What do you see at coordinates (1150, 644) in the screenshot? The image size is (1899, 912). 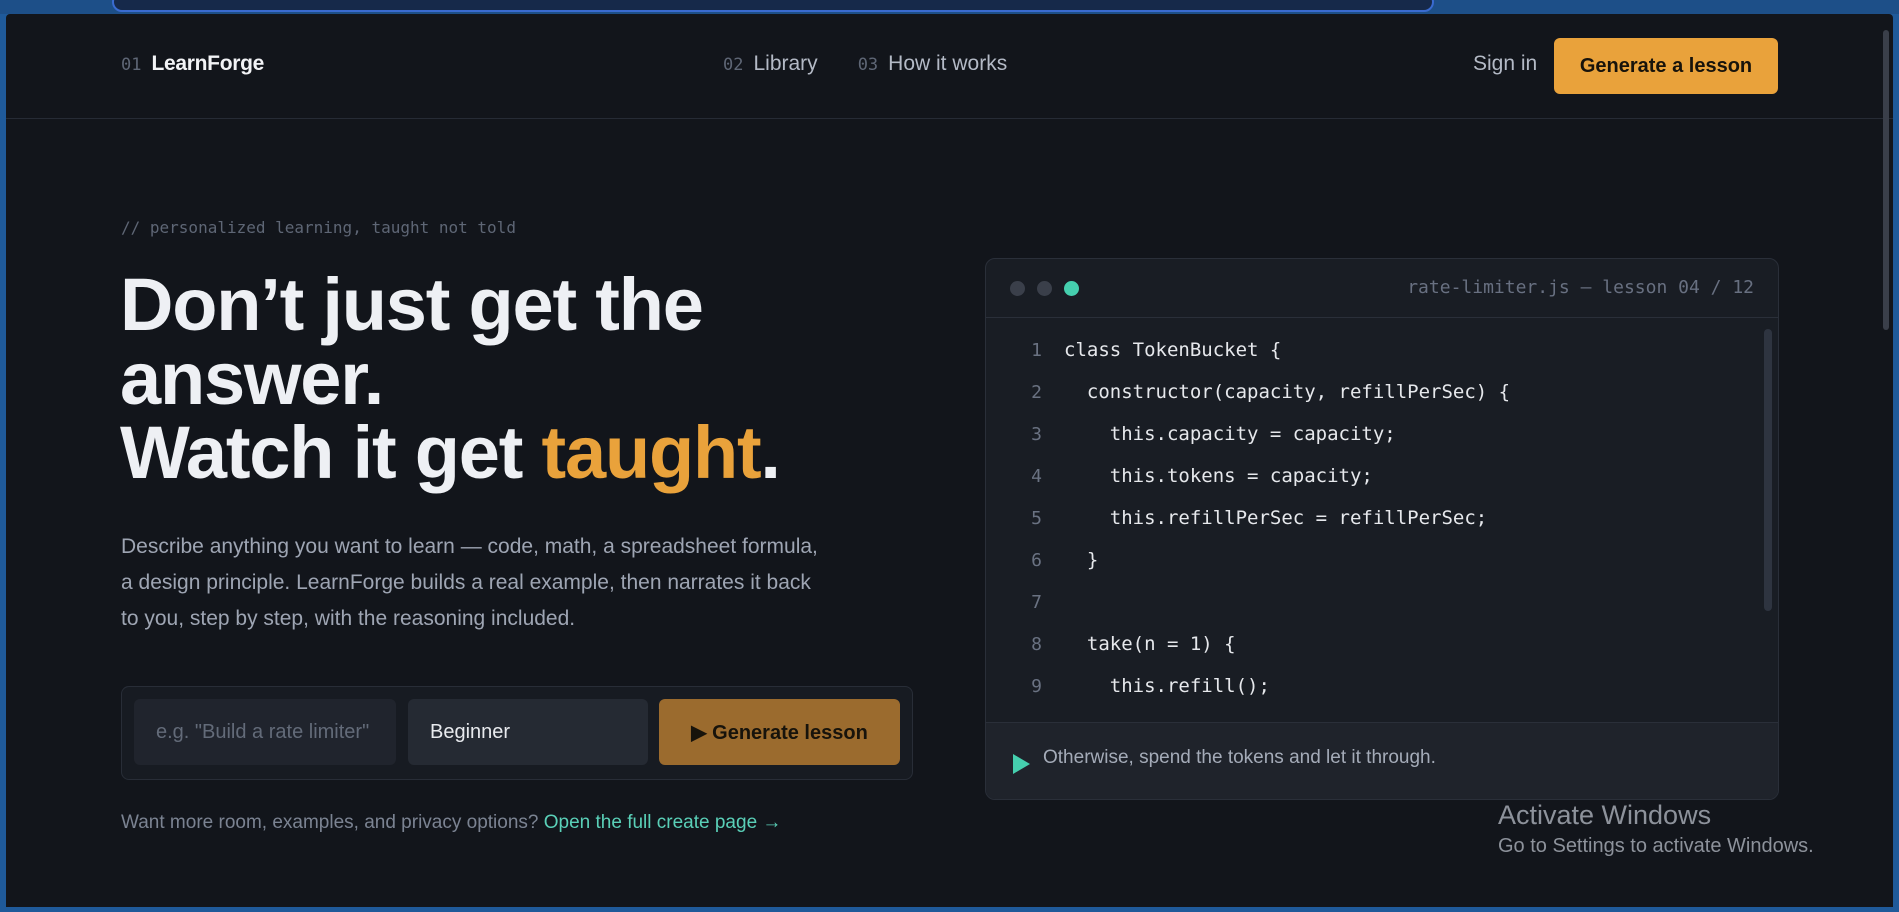 I see `line-source: take(n = 1) {` at bounding box center [1150, 644].